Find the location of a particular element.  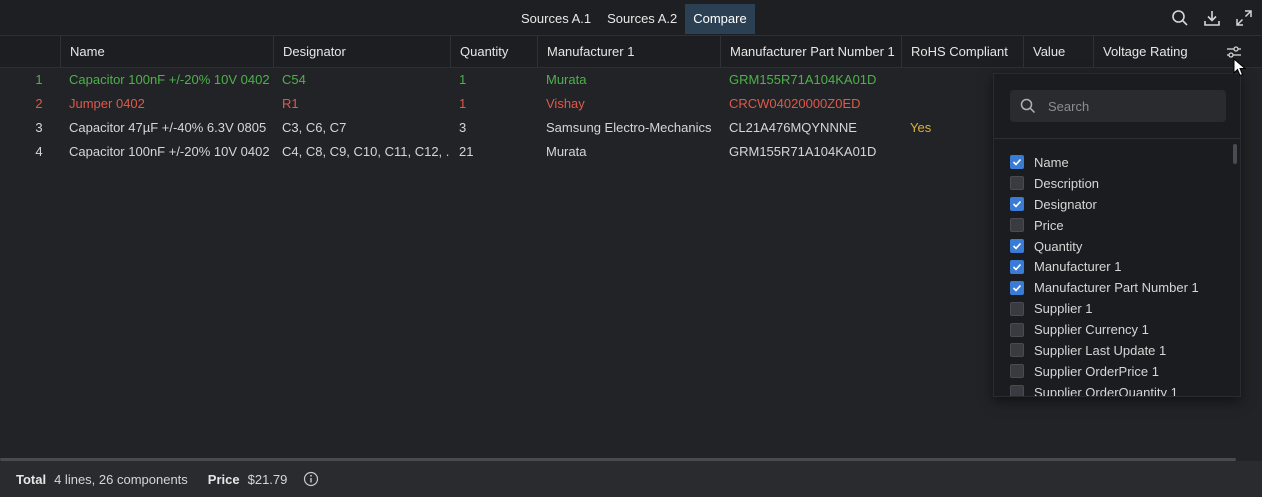

cell-manufacturer: Vishay is located at coordinates (565, 103).